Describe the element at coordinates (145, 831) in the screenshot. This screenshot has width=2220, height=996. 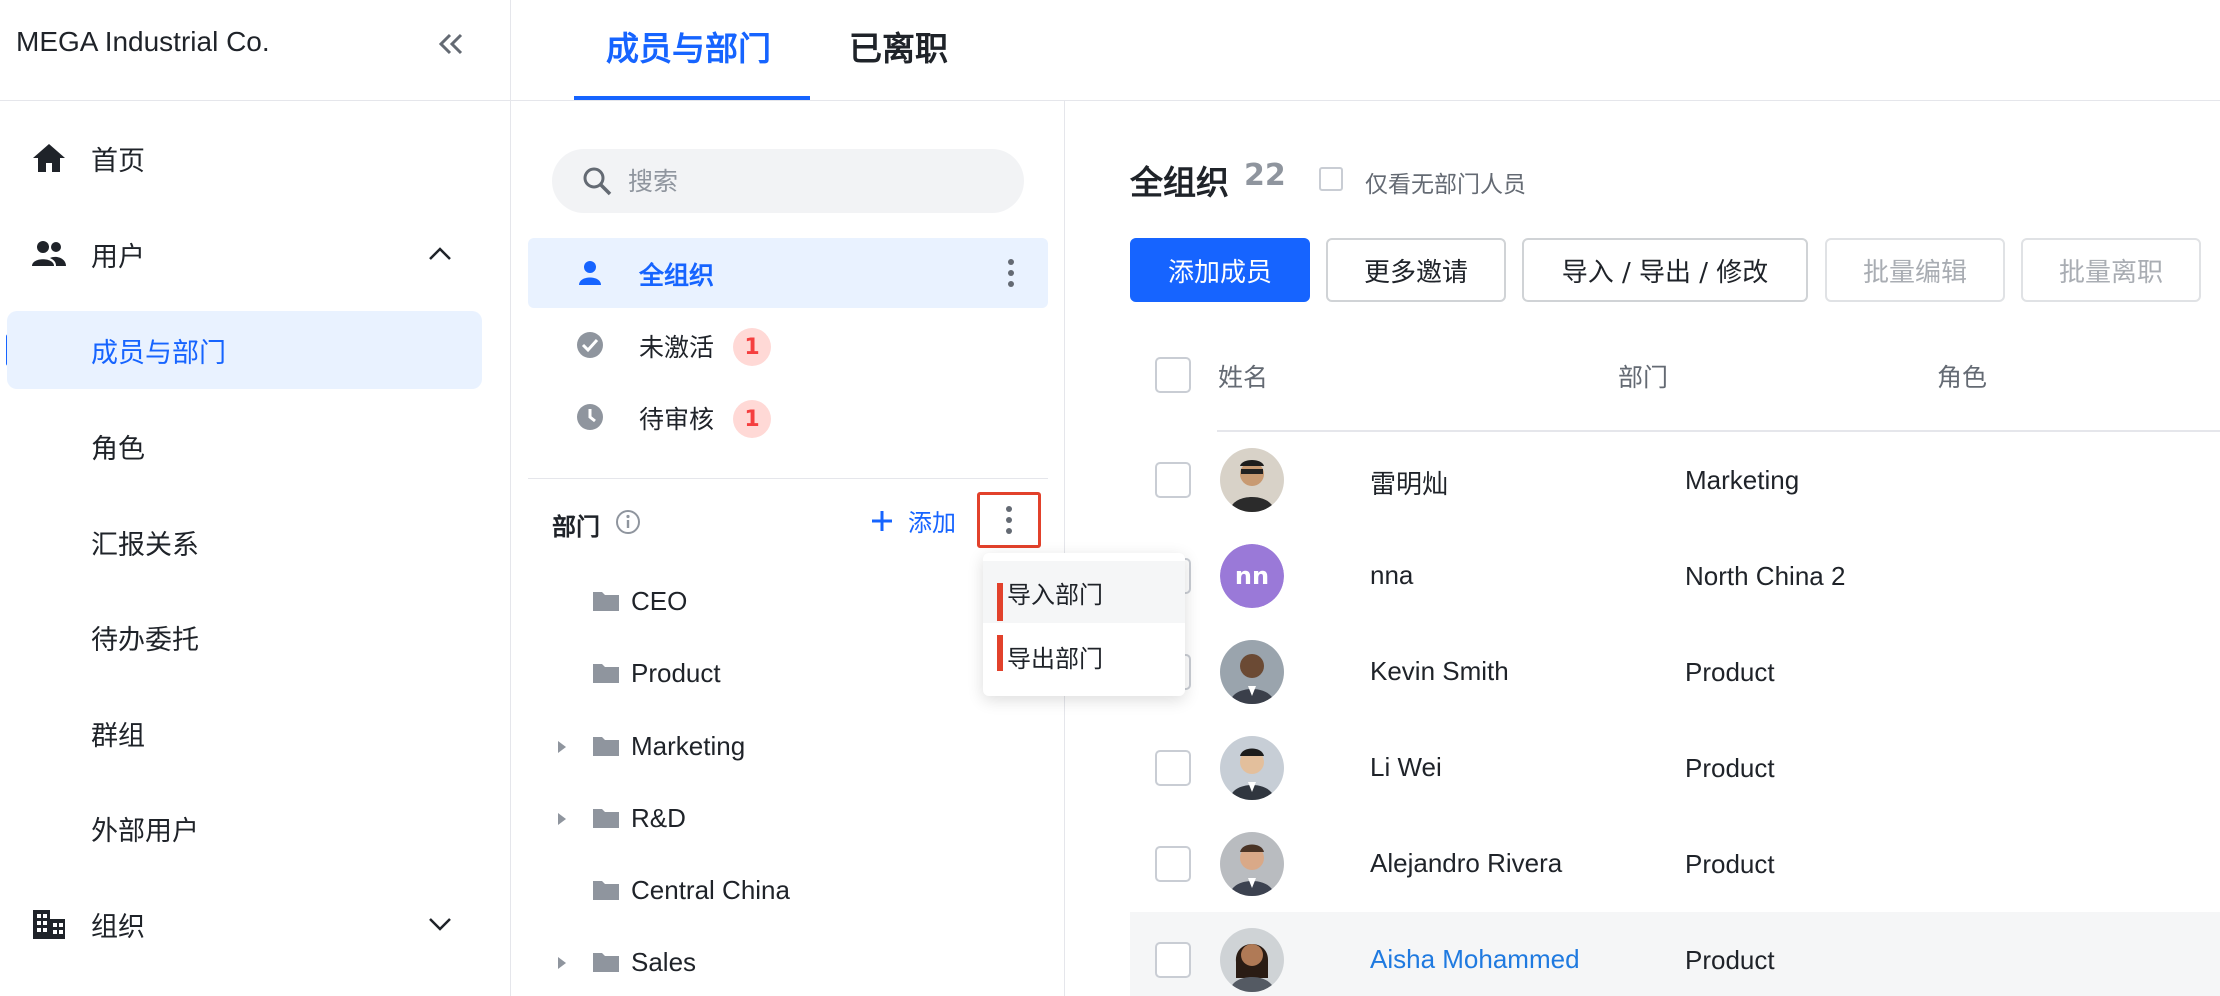
I see `sidebar-item-label: 外部用户` at that location.